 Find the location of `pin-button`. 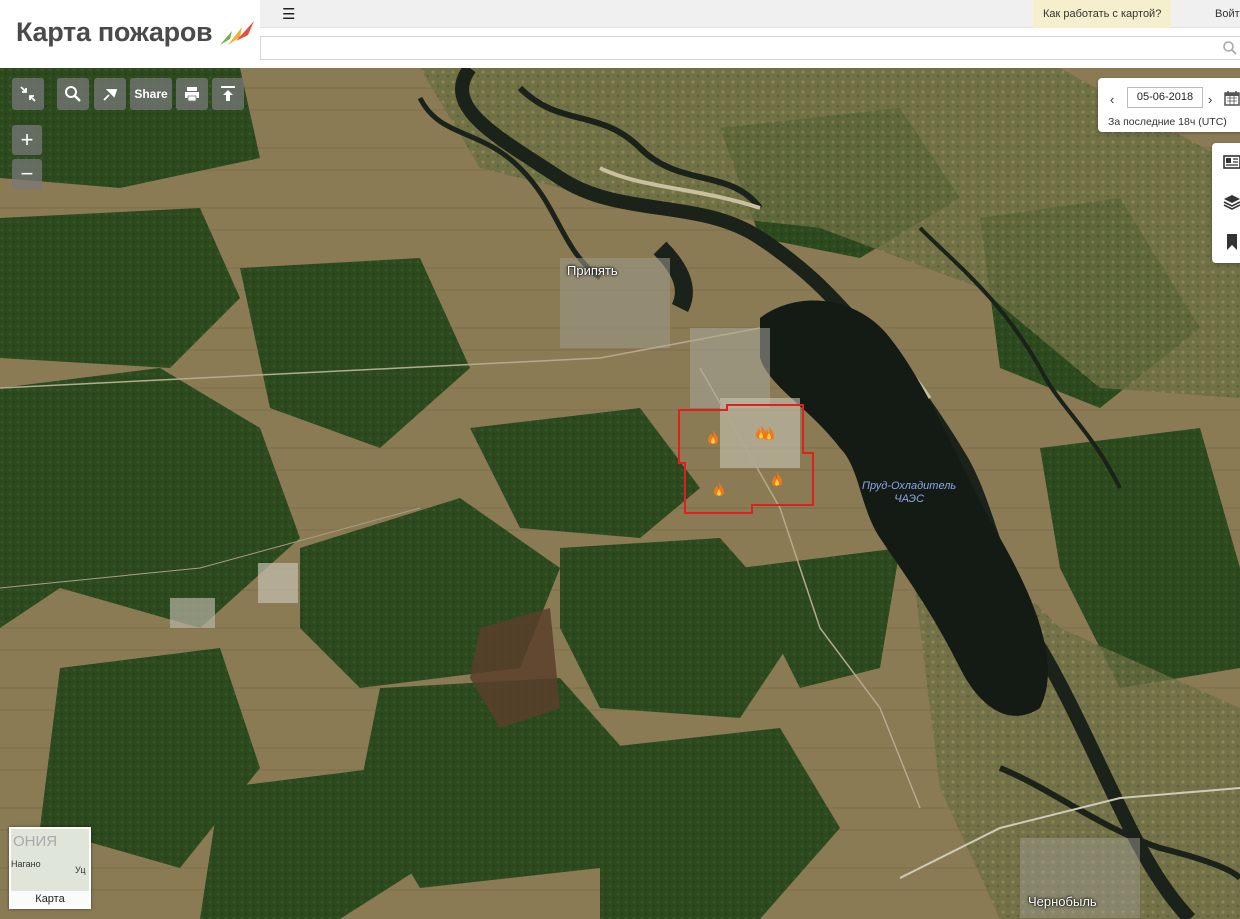

pin-button is located at coordinates (110, 94).